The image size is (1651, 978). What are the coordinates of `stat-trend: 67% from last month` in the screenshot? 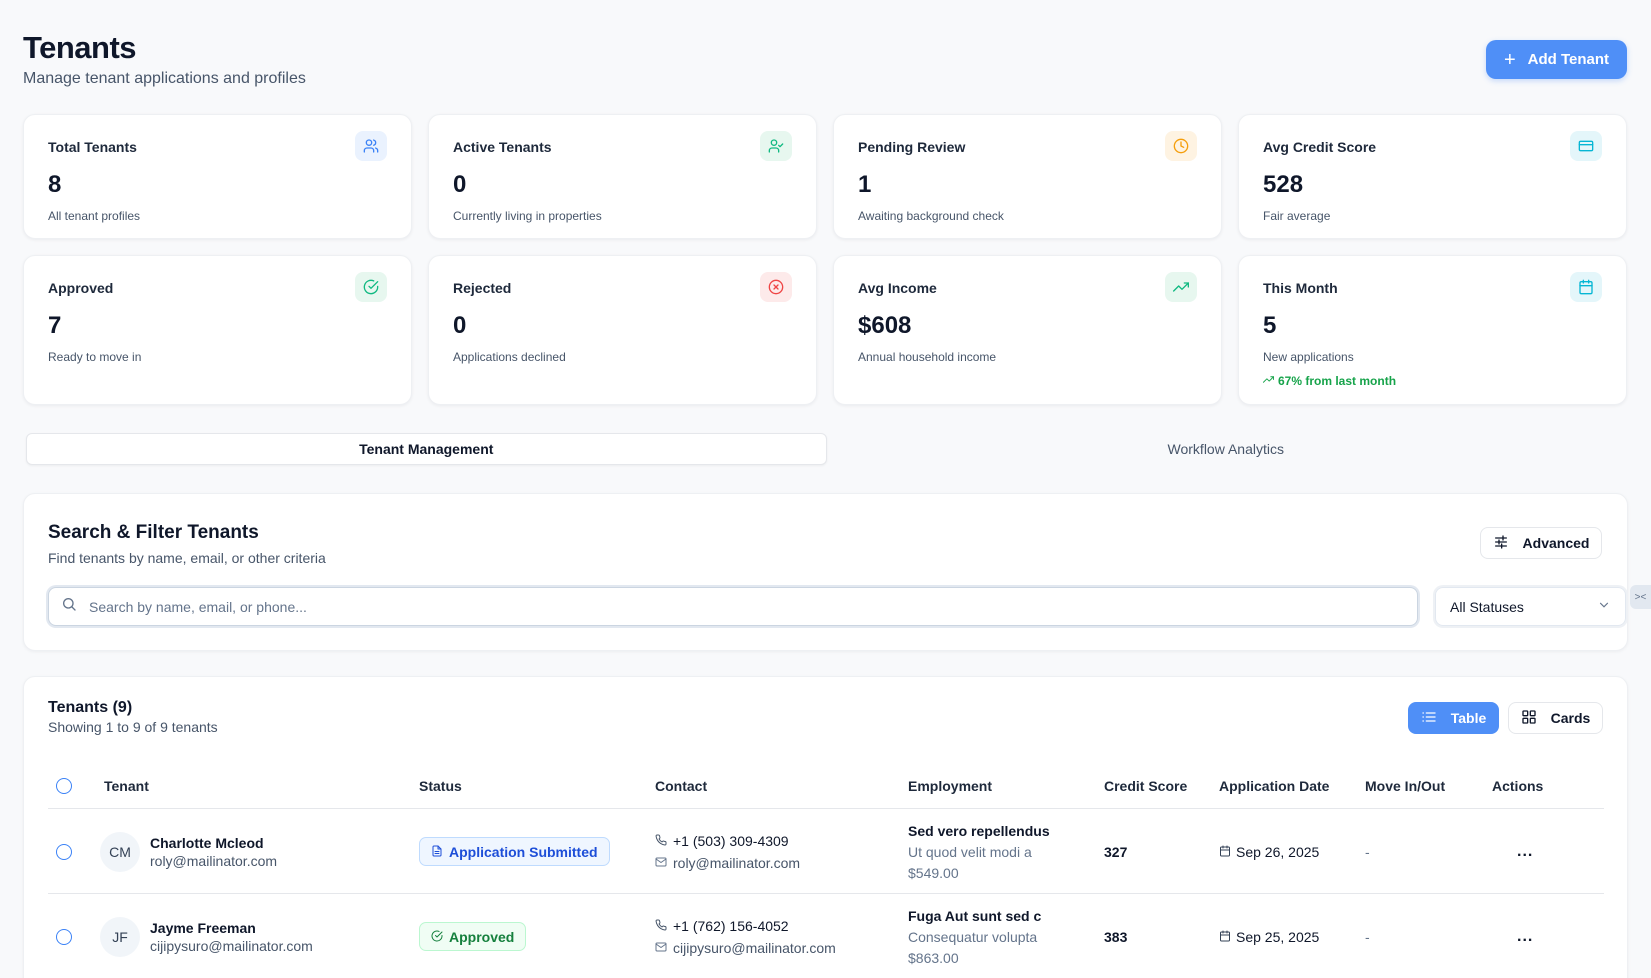 It's located at (1432, 381).